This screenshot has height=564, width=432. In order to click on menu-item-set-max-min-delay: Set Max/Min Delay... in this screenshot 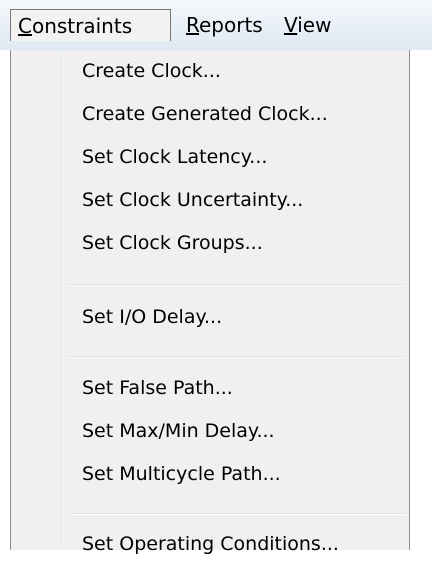, I will do `click(210, 431)`.